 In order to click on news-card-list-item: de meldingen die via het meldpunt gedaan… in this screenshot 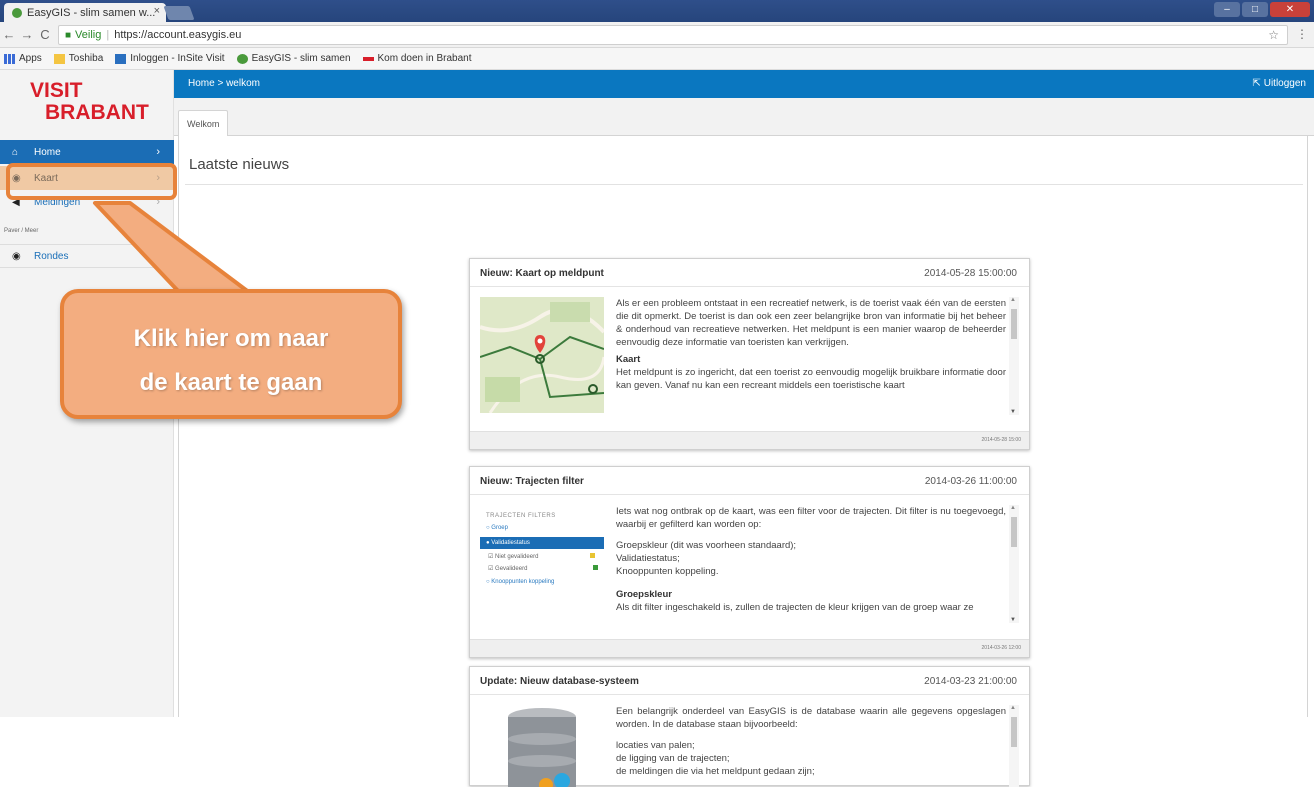, I will do `click(715, 771)`.